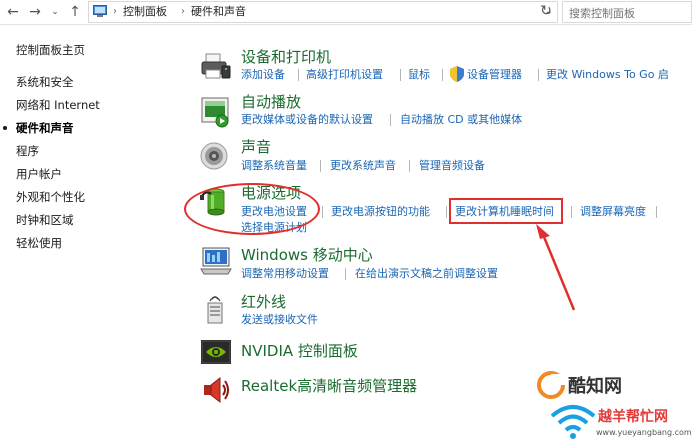  I want to click on nvidia-icon, so click(216, 352).